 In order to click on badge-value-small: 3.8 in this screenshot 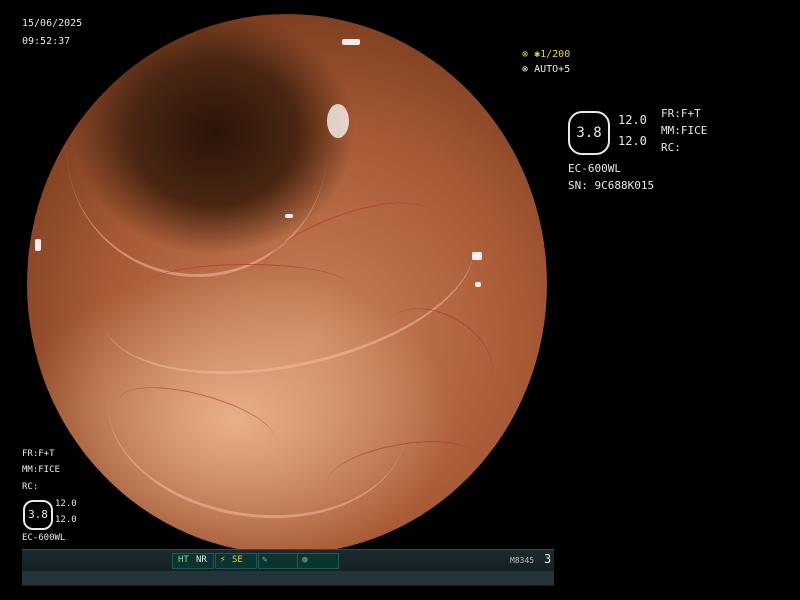, I will do `click(38, 514)`.